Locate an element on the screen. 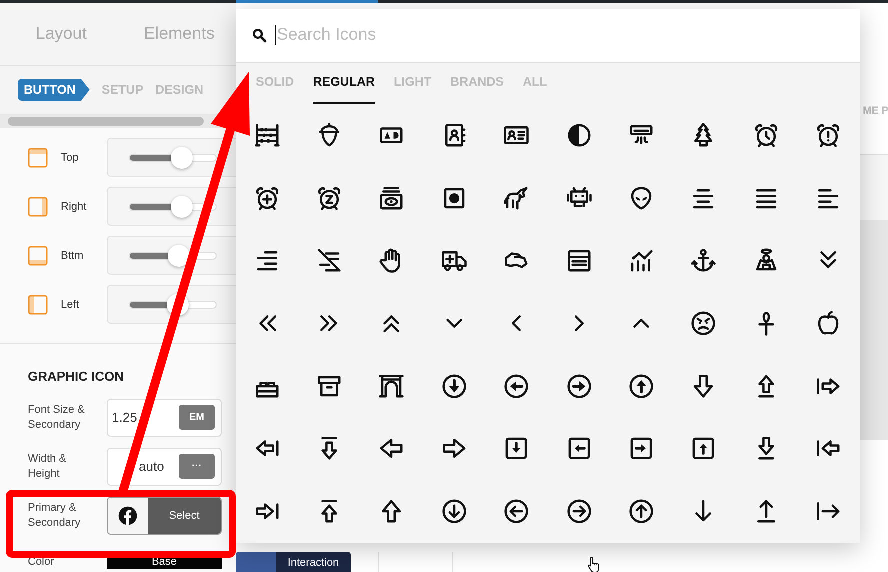 The width and height of the screenshot is (888, 572). search-icon is located at coordinates (259, 35).